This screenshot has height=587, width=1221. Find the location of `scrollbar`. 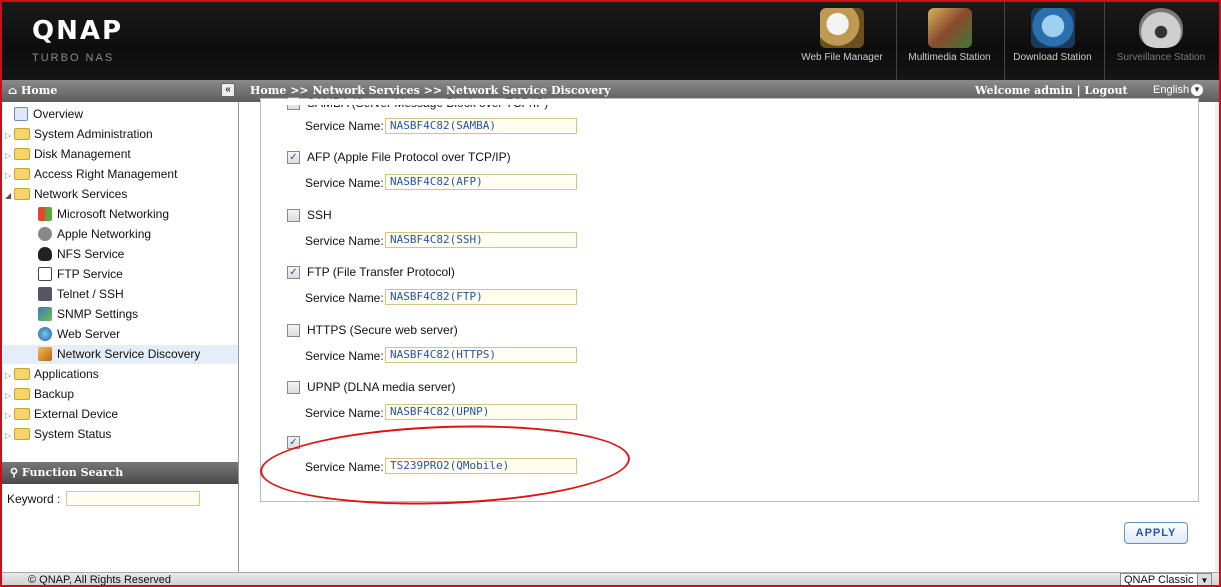

scrollbar is located at coordinates (1217, 337).